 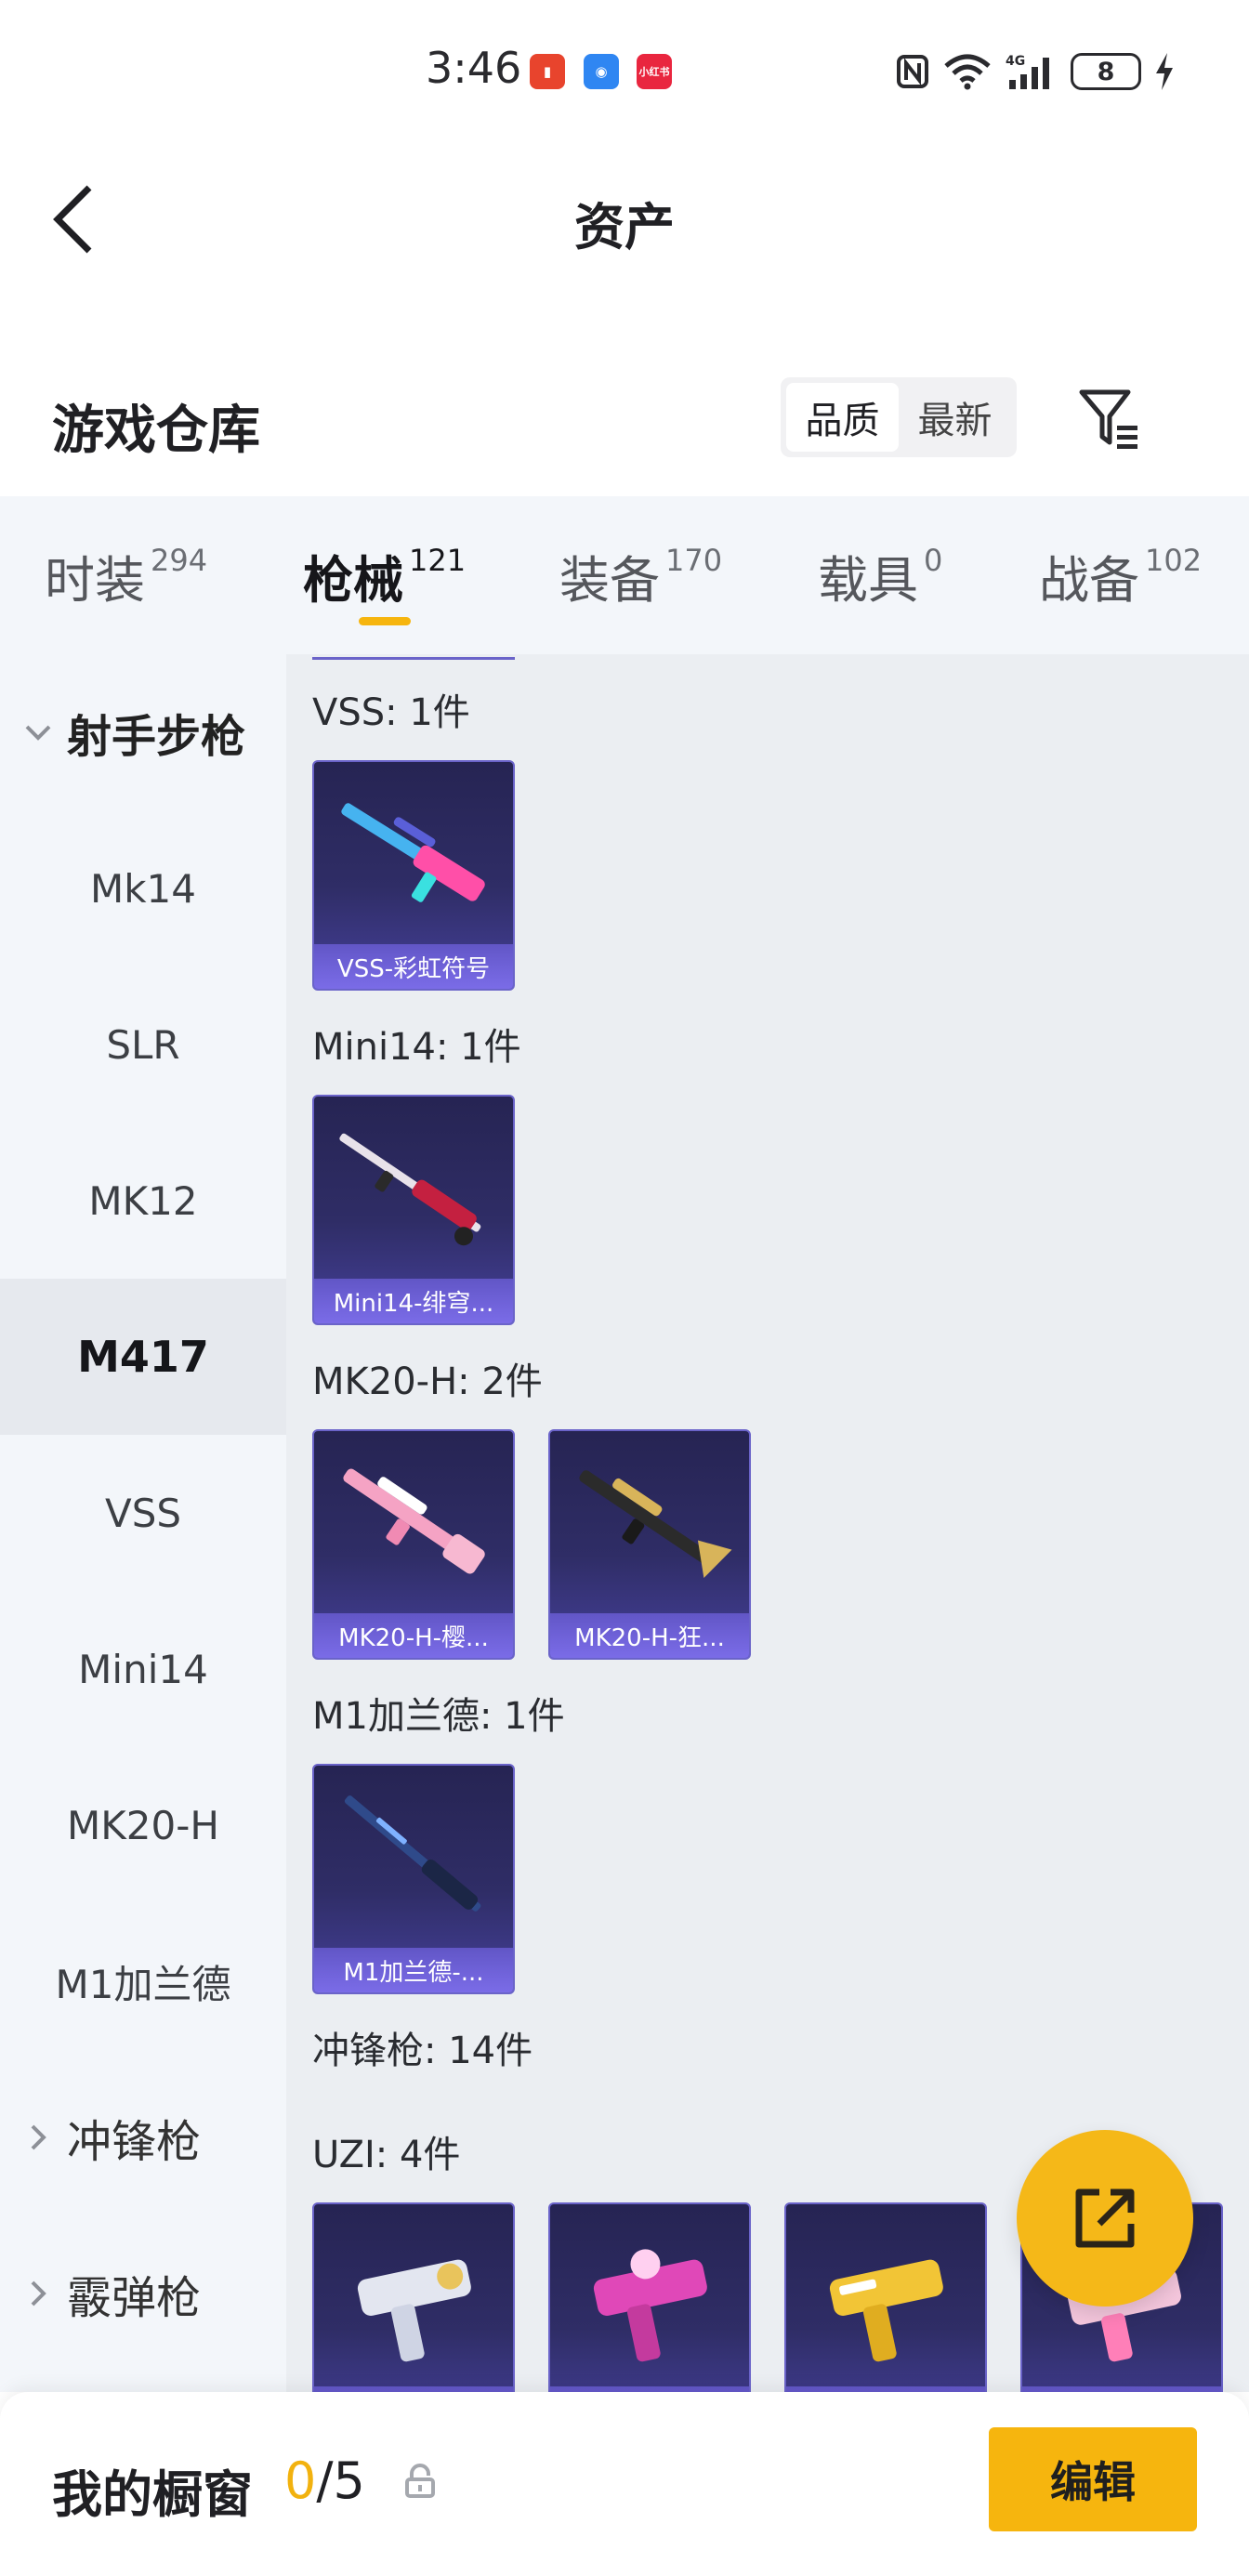 I want to click on chevron-down-icon, so click(x=38, y=732).